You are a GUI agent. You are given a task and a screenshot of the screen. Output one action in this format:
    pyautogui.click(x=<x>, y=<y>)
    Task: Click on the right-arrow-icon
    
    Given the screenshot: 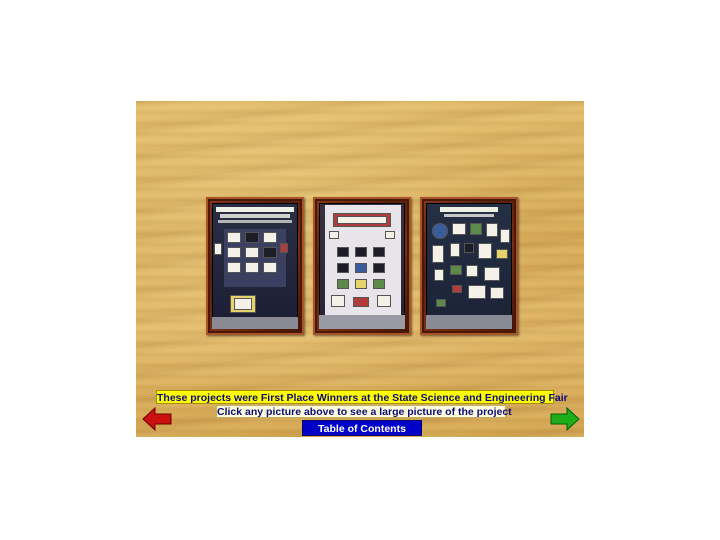 What is the action you would take?
    pyautogui.click(x=565, y=419)
    